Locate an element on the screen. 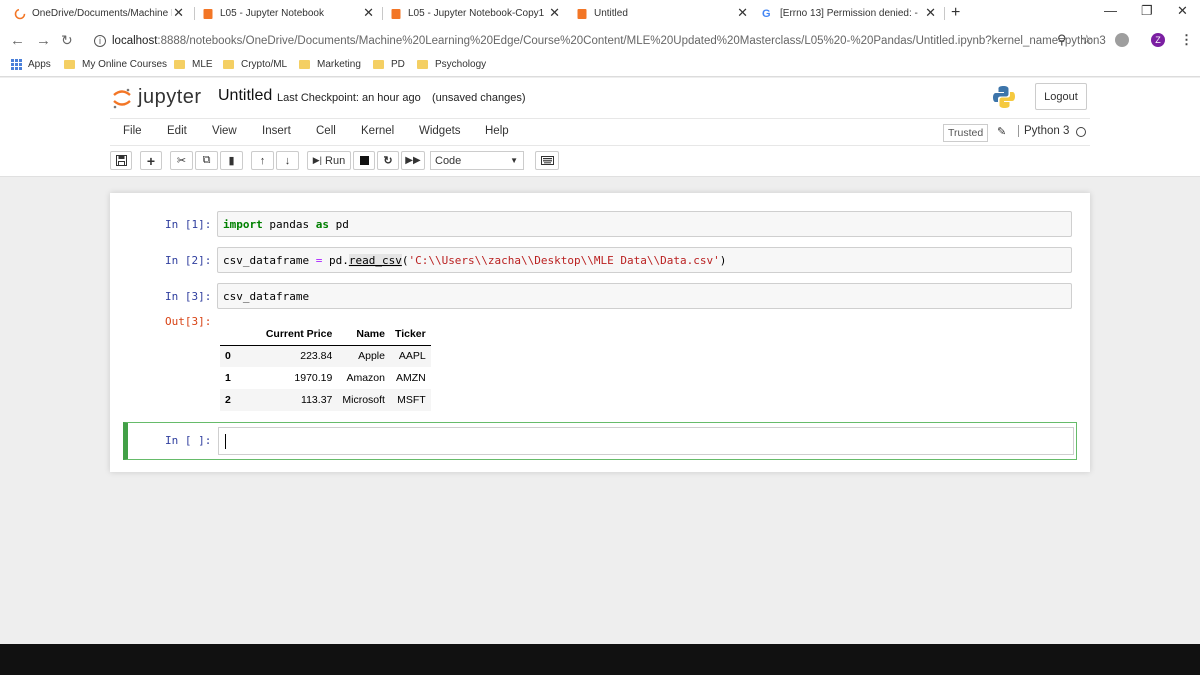 The image size is (1200, 675). tab-errno-search: G [Errno 13] Permission denied: - G ✕ is located at coordinates (852, 13).